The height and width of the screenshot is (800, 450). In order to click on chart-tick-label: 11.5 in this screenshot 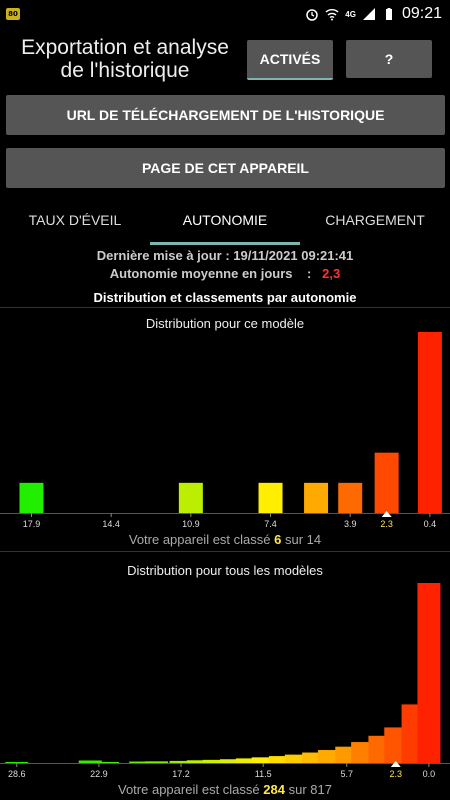, I will do `click(263, 774)`.